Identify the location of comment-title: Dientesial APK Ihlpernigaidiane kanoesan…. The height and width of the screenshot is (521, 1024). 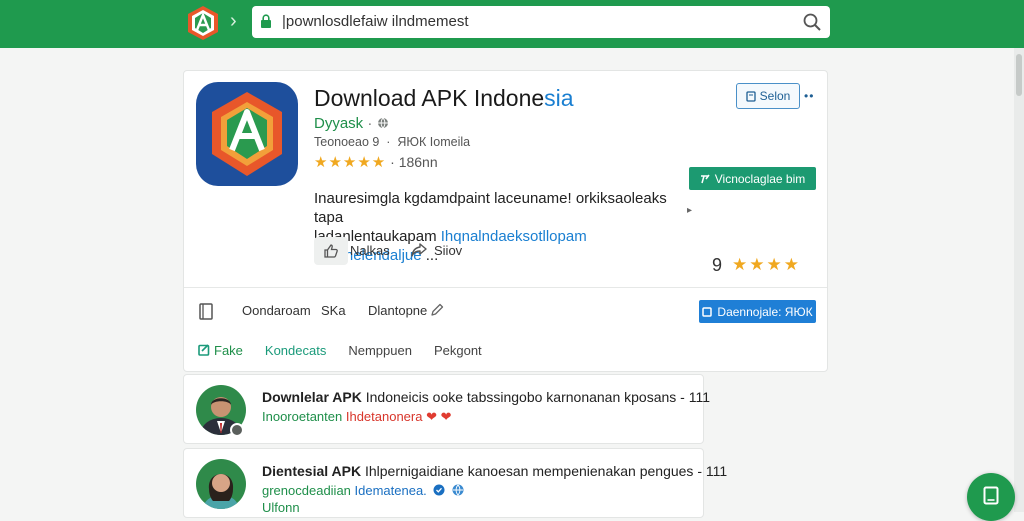
(494, 471).